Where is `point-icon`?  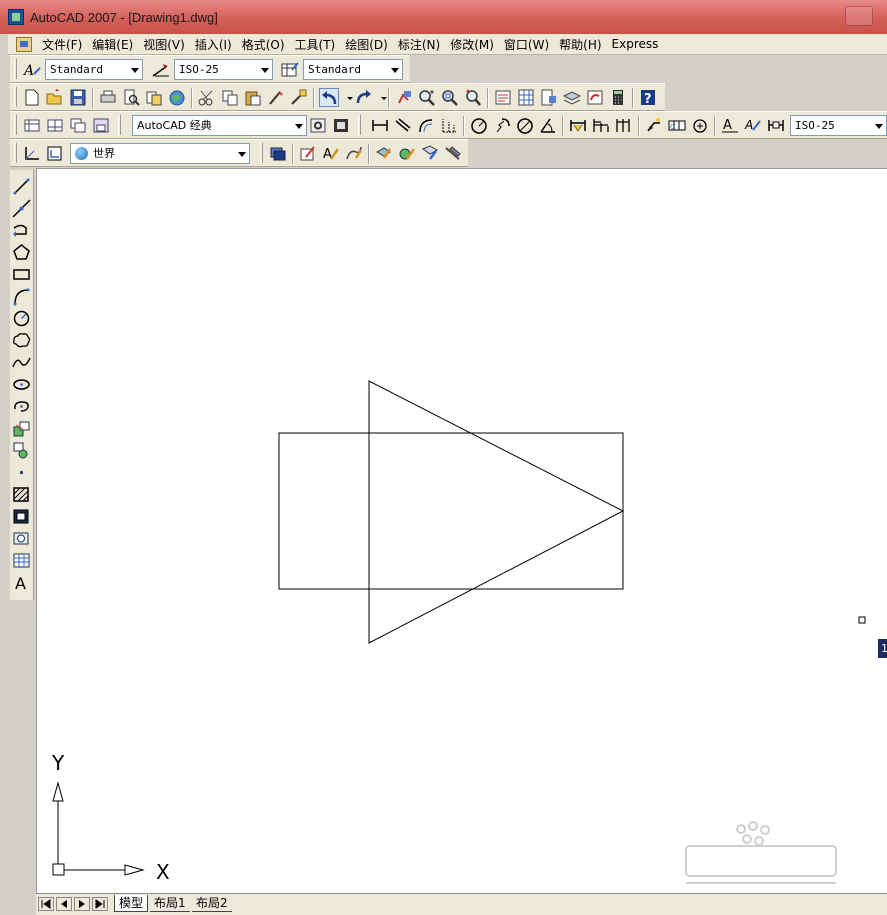
point-icon is located at coordinates (21, 472).